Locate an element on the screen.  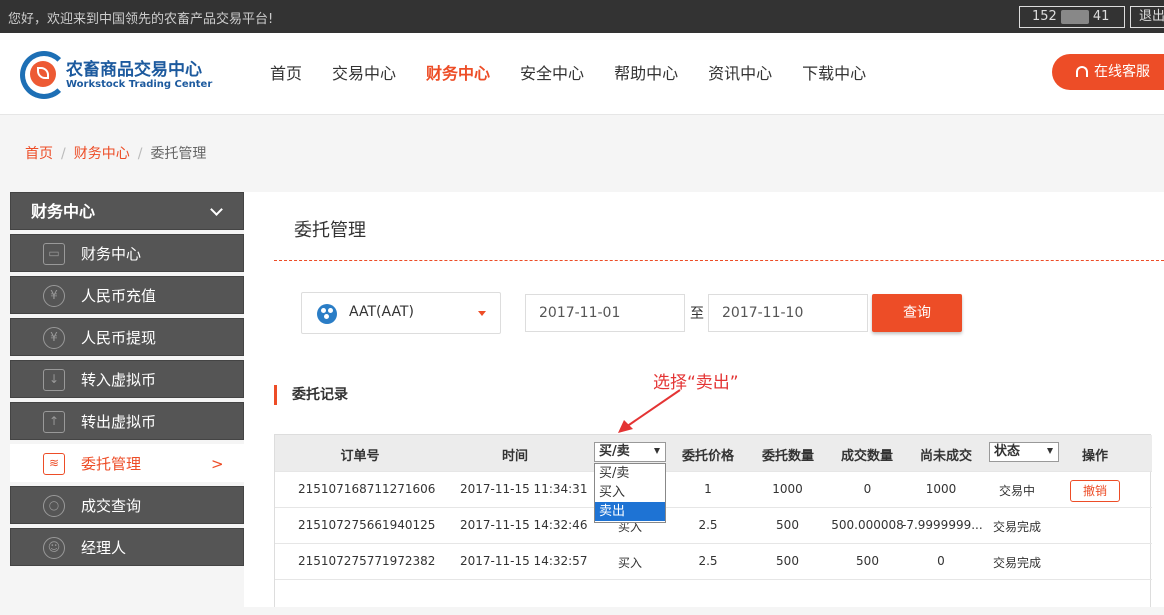
chevron-right-icon: > is located at coordinates (217, 464).